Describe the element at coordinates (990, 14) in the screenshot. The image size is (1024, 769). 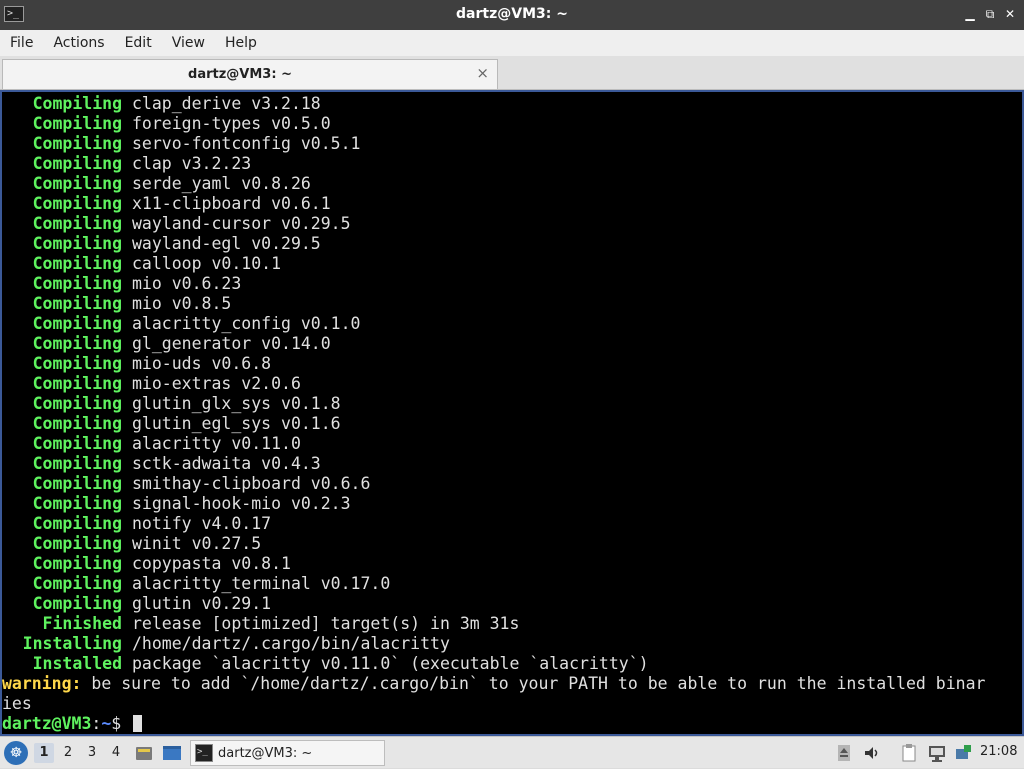
I see `maximize-button: ⧉` at that location.